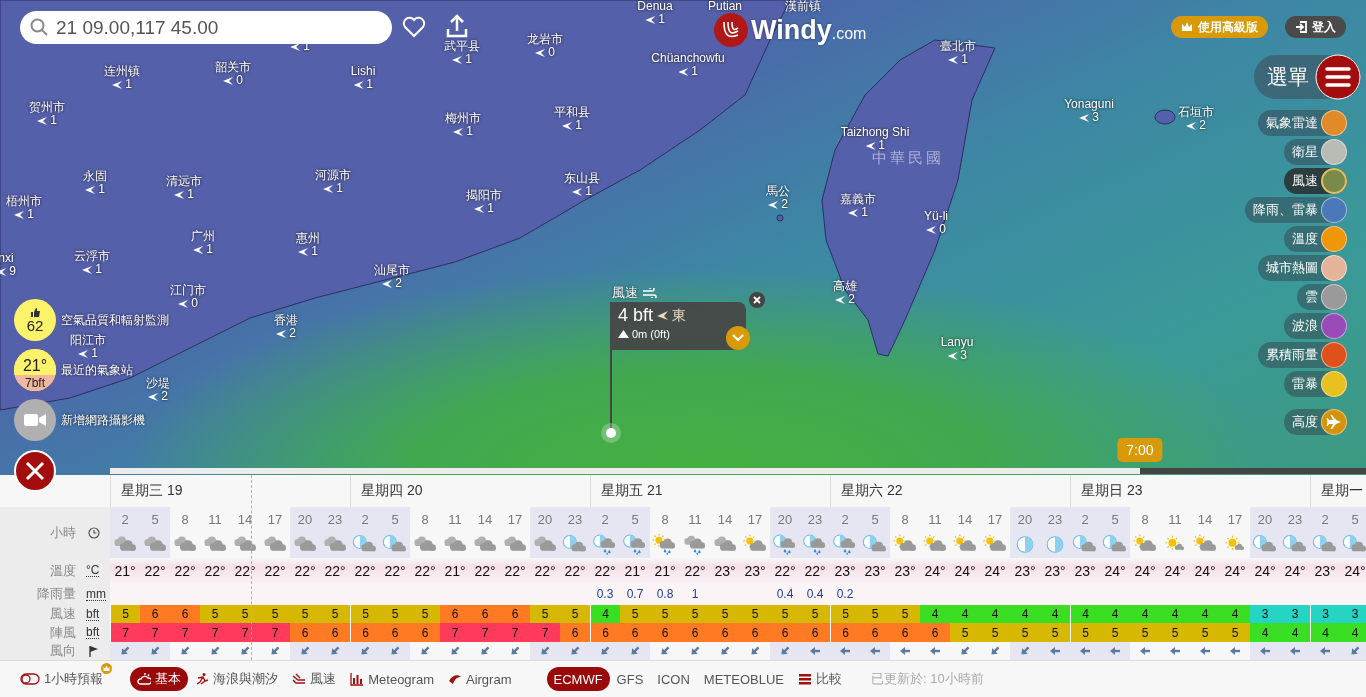  I want to click on layer-button: 氣象雷達, so click(1302, 123).